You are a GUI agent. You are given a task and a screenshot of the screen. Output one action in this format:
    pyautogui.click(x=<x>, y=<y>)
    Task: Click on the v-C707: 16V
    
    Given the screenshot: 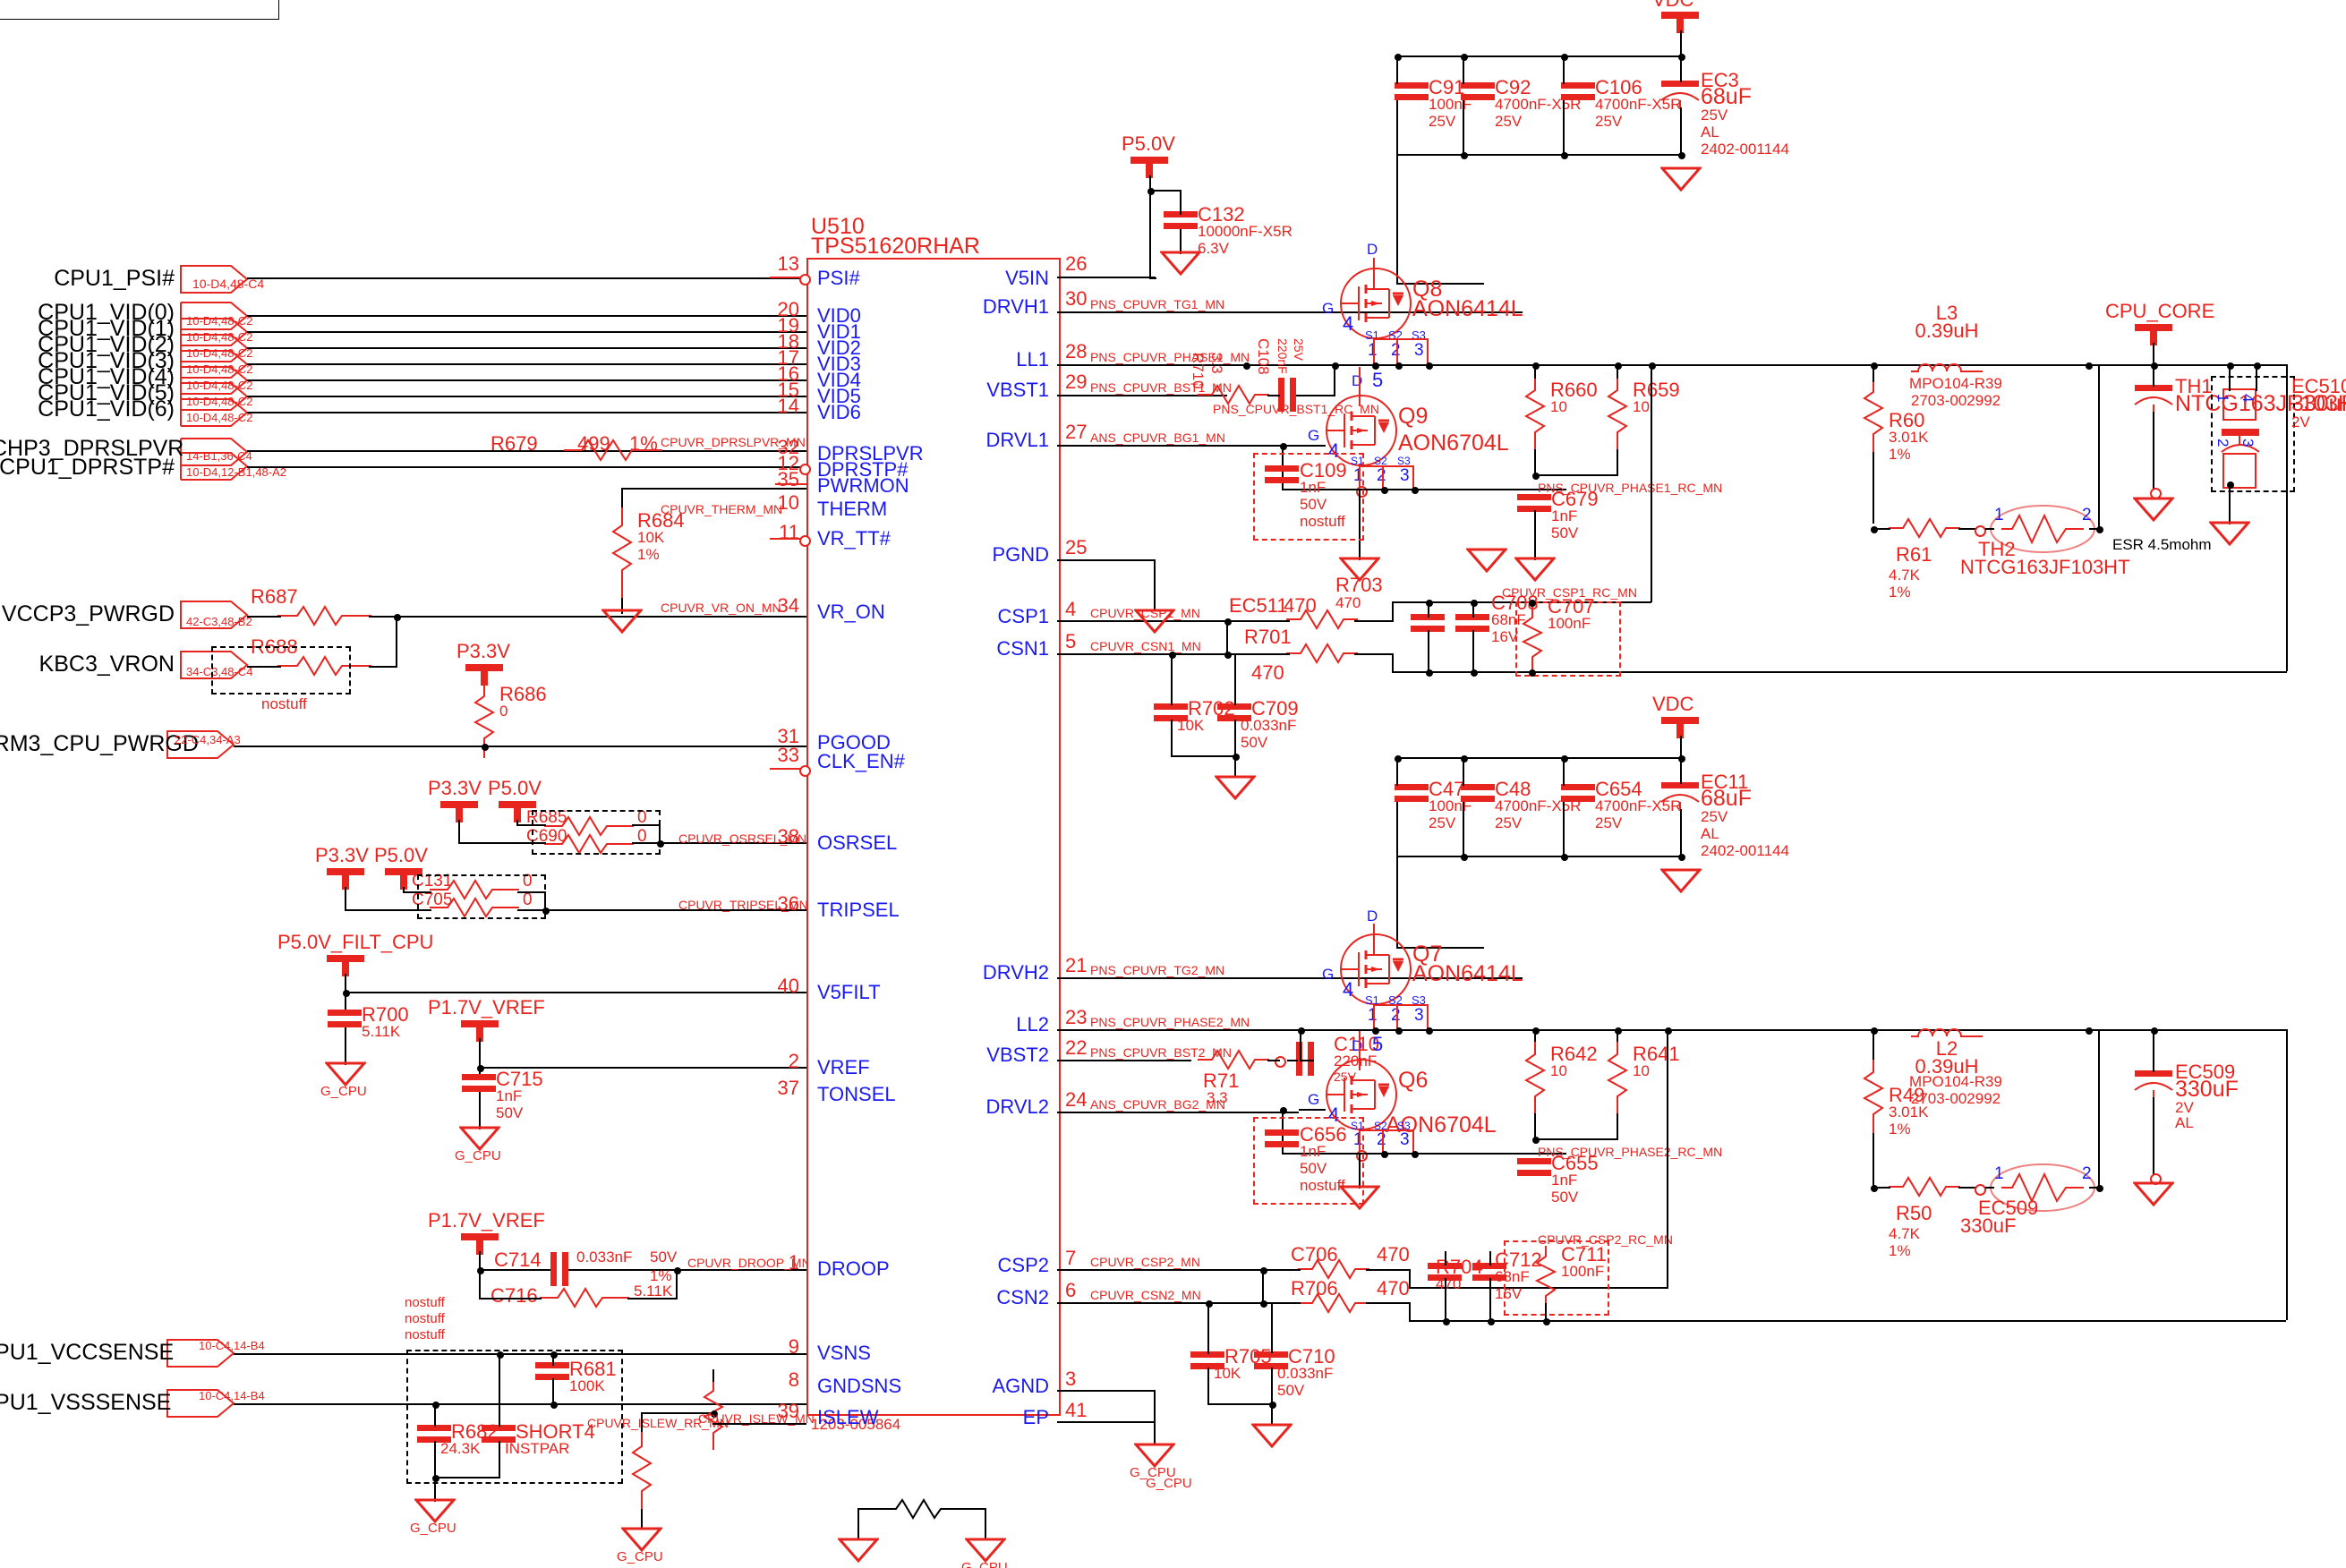 What is the action you would take?
    pyautogui.click(x=1505, y=636)
    